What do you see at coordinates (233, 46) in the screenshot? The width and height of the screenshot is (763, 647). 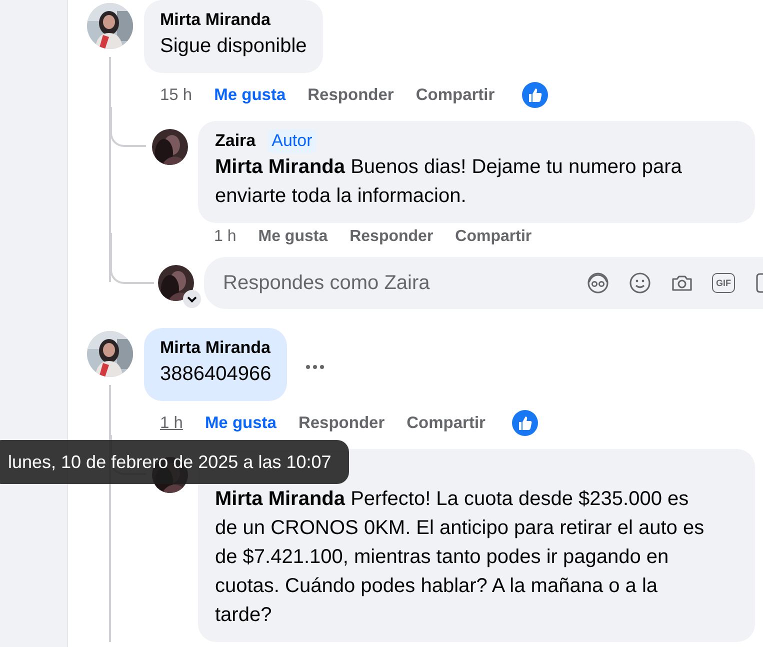 I see `comment-text: Sigue disponible` at bounding box center [233, 46].